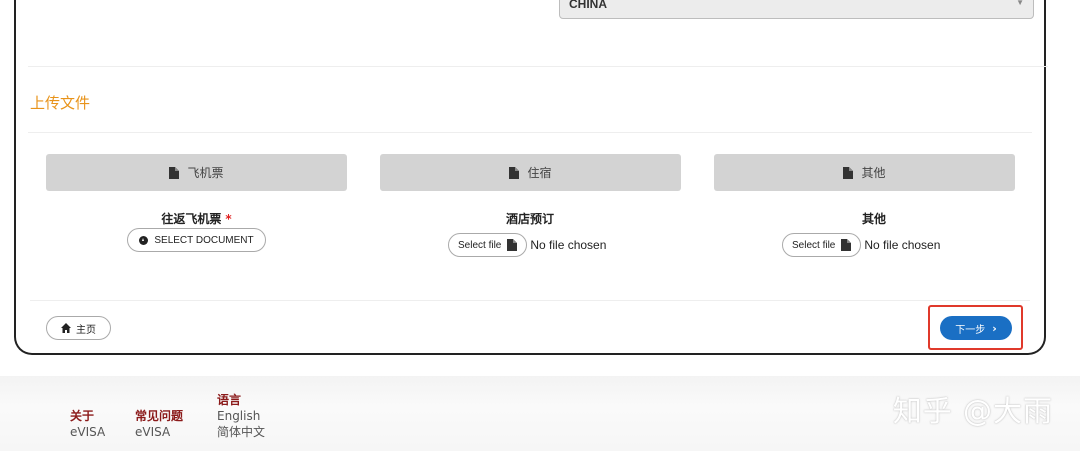 The image size is (1080, 451). I want to click on select-document-button: SELECT DOCUMENT, so click(196, 240).